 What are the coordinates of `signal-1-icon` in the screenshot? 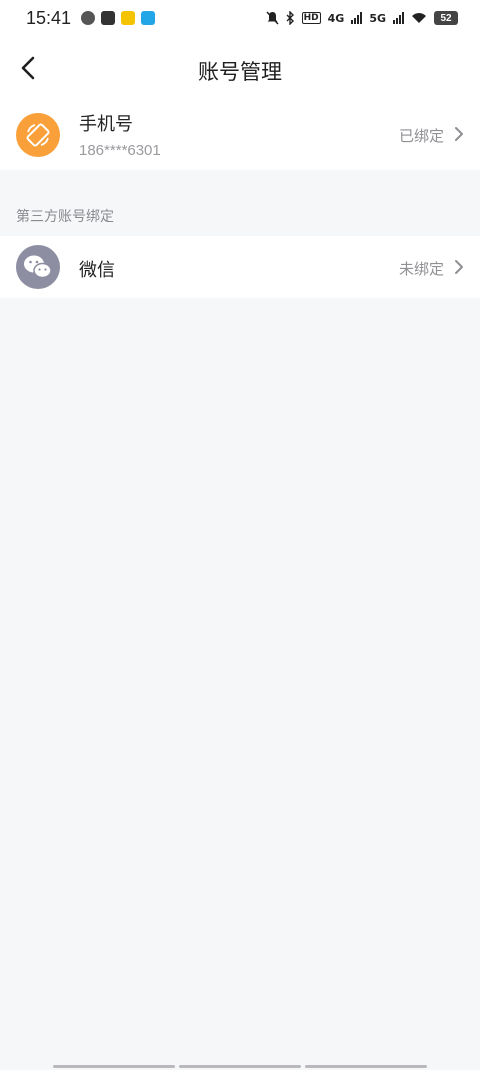 It's located at (357, 18).